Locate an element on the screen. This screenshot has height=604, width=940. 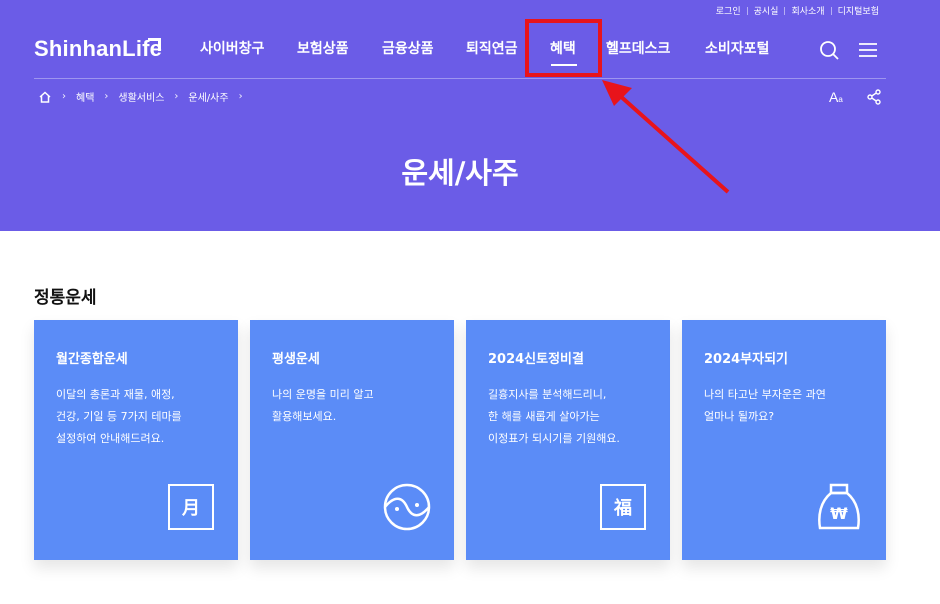
nav-item-insurance-products: 보험상품 is located at coordinates (323, 48).